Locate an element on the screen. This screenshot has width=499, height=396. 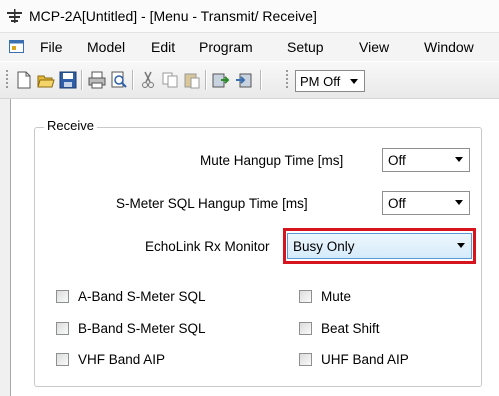
pm-select: PM Off is located at coordinates (330, 81).